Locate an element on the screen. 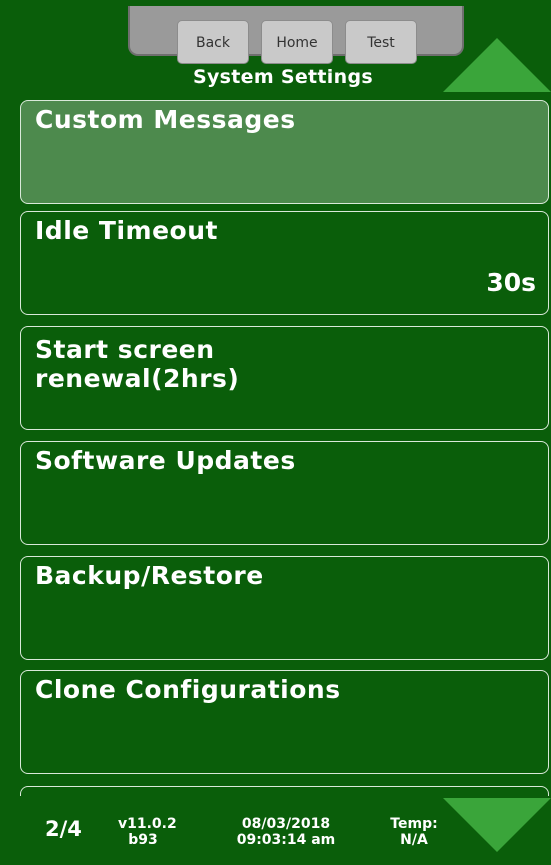 The image size is (551, 865). version-info: v11.0.2 b93 is located at coordinates (147, 832).